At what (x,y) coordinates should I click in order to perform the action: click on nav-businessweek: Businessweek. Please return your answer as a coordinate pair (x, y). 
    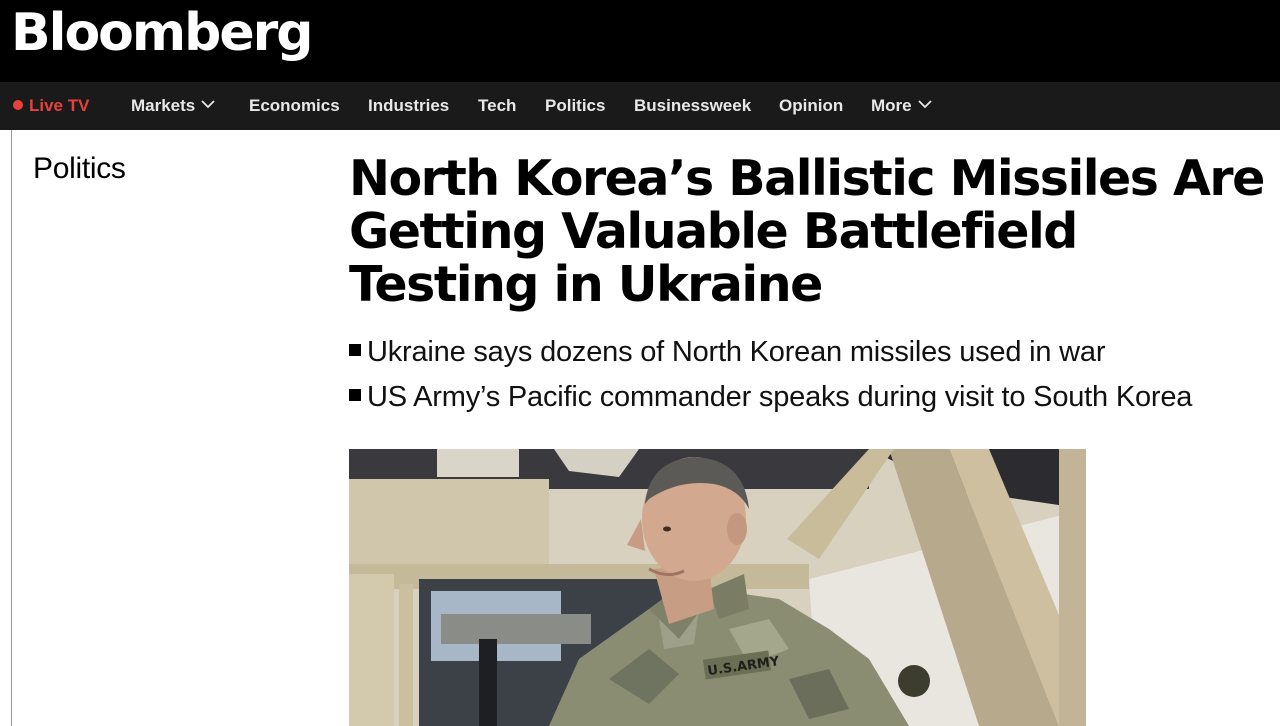
    Looking at the image, I should click on (692, 106).